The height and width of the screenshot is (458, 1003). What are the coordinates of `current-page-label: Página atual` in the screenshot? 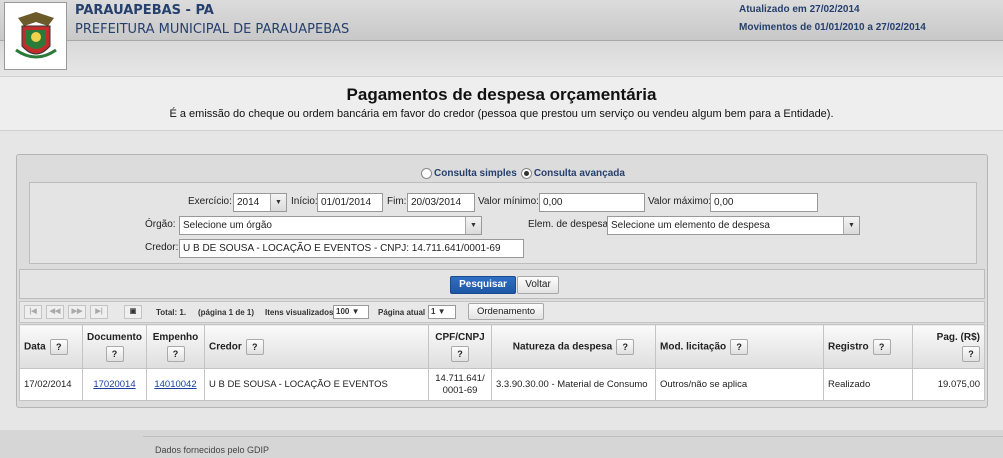 It's located at (402, 312).